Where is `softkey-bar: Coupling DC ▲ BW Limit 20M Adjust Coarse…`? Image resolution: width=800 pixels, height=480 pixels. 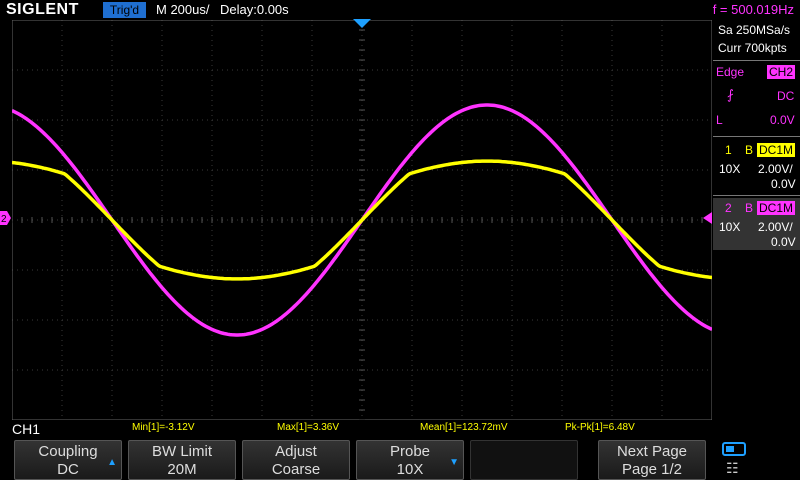 softkey-bar: Coupling DC ▲ BW Limit 20M Adjust Coarse… is located at coordinates (400, 459).